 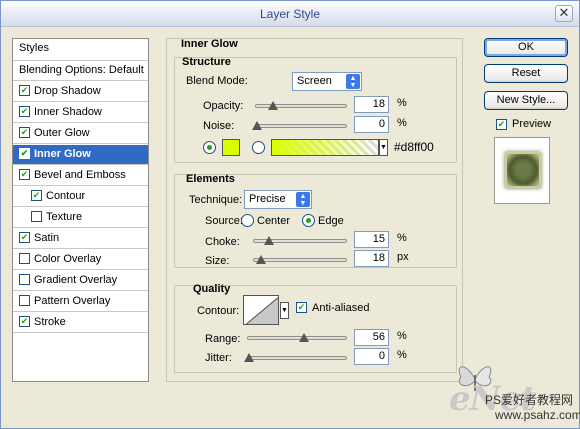 What do you see at coordinates (299, 125) in the screenshot?
I see `noise-slider` at bounding box center [299, 125].